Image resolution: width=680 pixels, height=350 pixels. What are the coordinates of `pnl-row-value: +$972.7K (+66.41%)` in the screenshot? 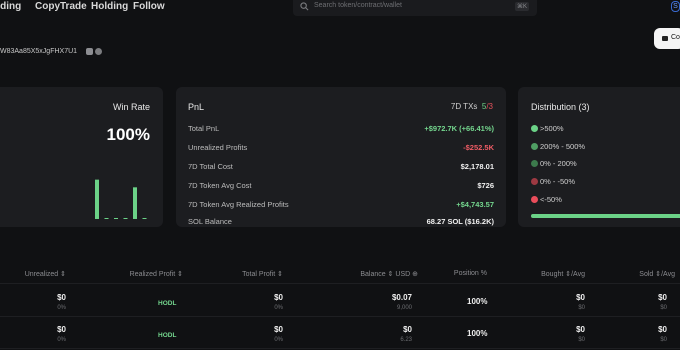 It's located at (459, 128).